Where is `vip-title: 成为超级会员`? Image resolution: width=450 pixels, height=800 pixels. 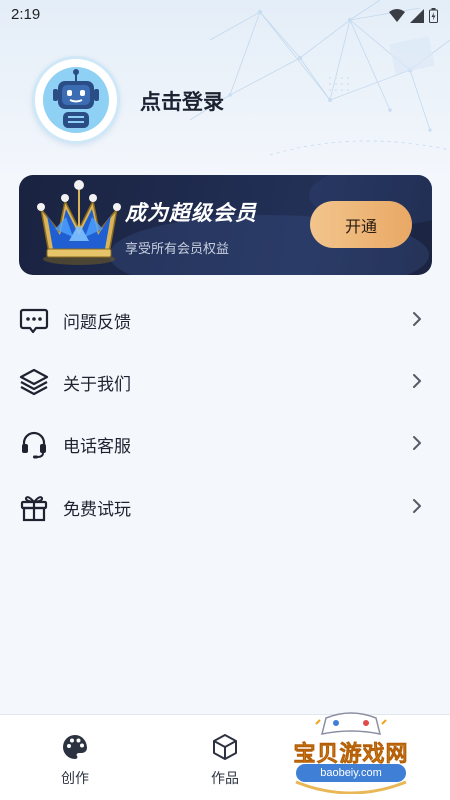 vip-title: 成为超级会员 is located at coordinates (191, 213).